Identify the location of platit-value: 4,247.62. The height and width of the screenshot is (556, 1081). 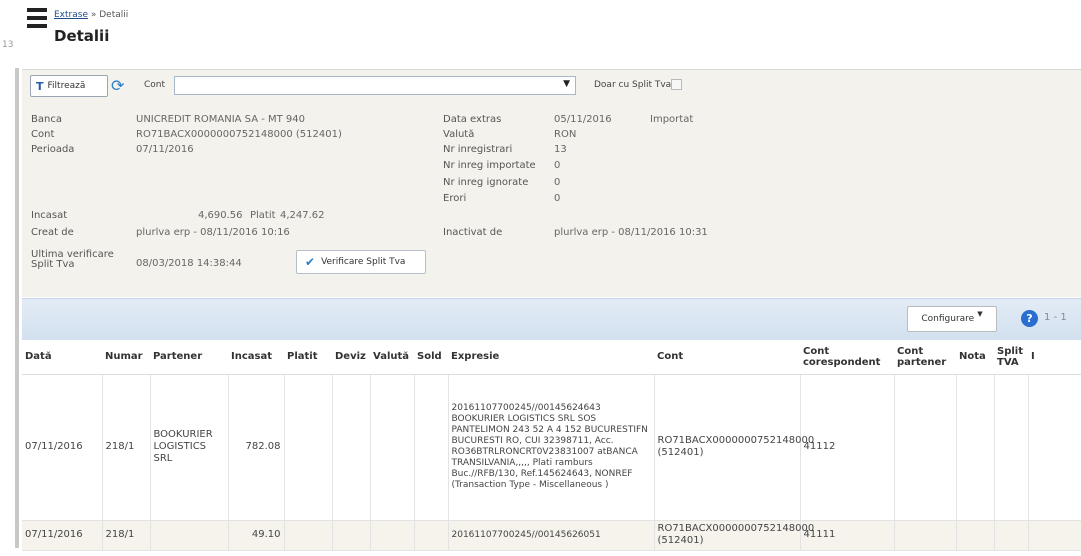
(302, 215).